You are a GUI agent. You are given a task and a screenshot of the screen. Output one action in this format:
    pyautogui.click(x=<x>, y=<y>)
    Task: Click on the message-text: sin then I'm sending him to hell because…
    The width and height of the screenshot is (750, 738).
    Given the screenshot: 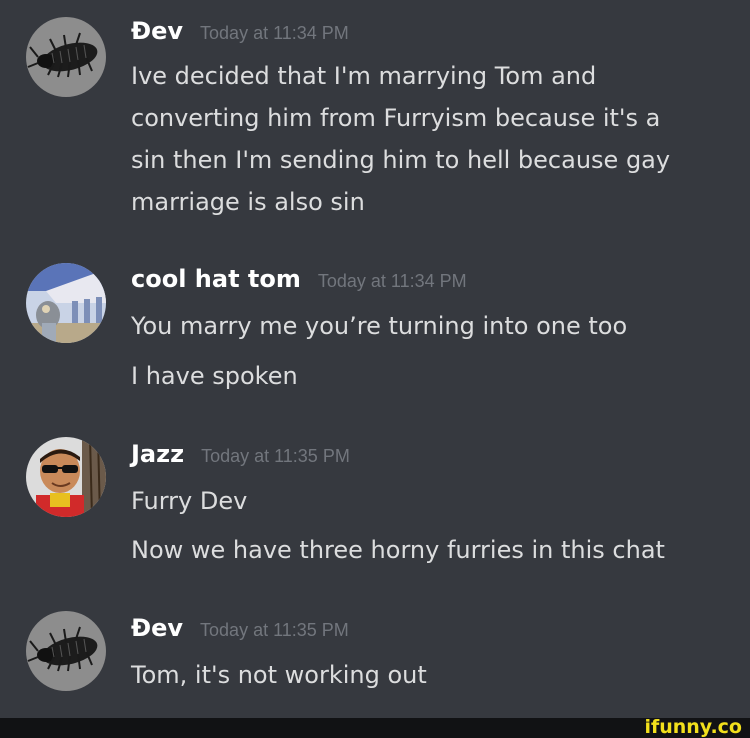 What is the action you would take?
    pyautogui.click(x=401, y=160)
    